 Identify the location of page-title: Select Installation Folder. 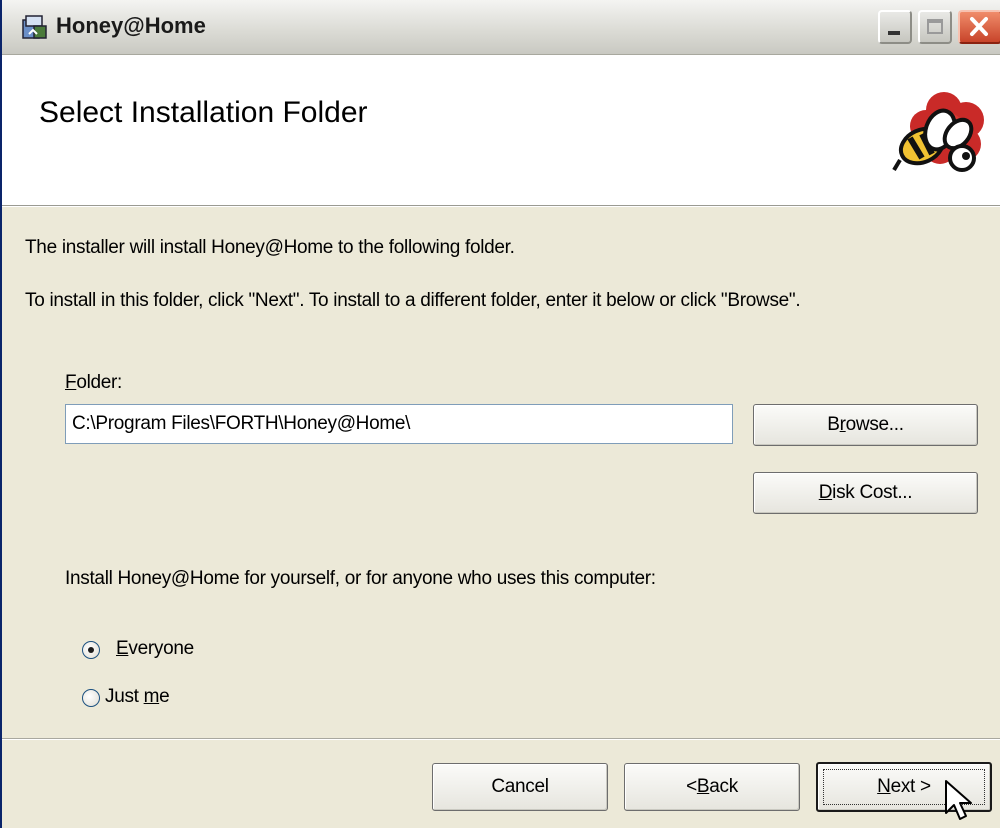
(203, 112).